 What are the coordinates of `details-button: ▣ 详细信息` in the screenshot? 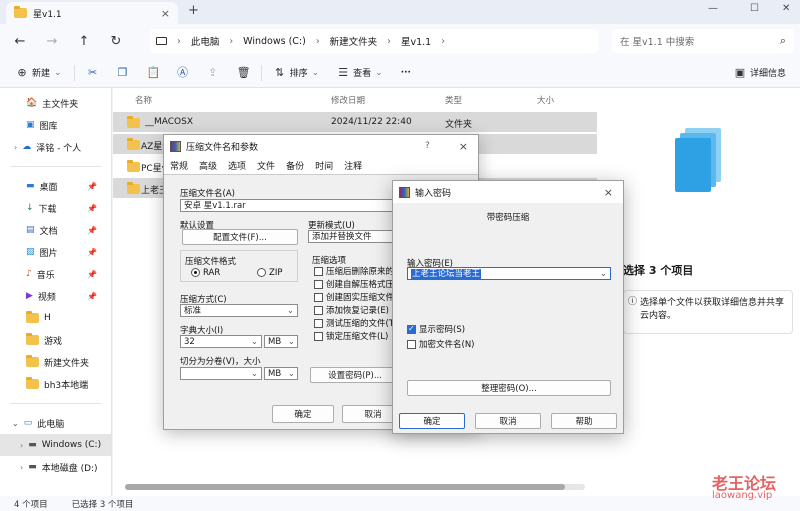 It's located at (760, 73).